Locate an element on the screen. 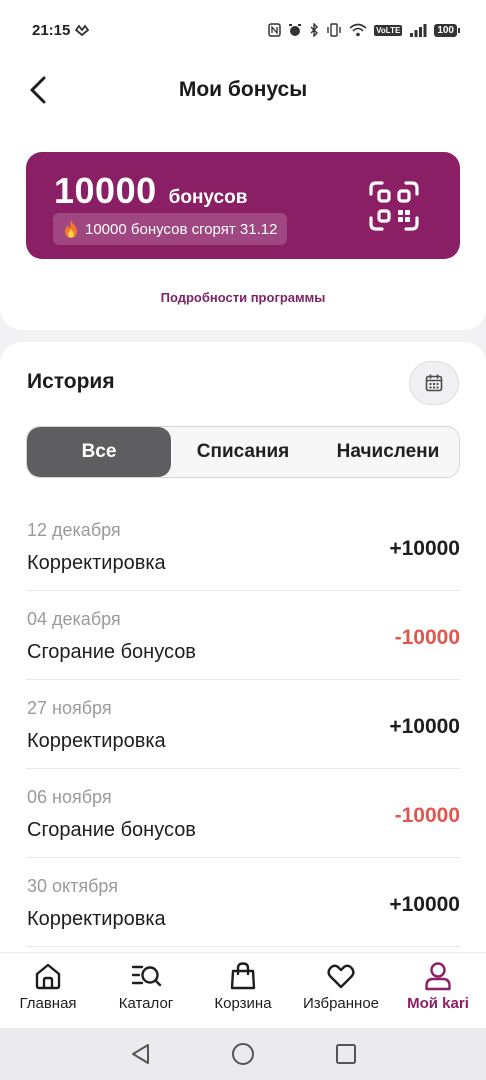 The width and height of the screenshot is (486, 1080). tab-all-label: Все is located at coordinates (99, 451).